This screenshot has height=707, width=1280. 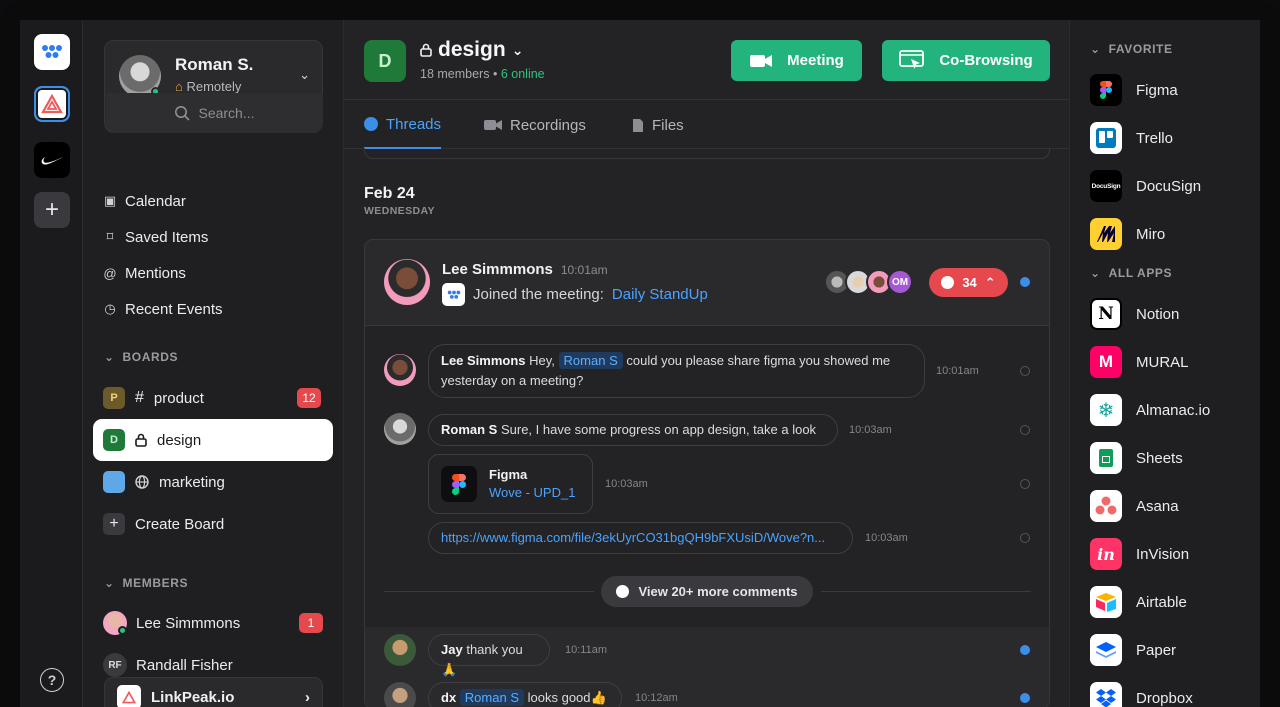 What do you see at coordinates (1169, 186) in the screenshot?
I see `app-name: DocuSign` at bounding box center [1169, 186].